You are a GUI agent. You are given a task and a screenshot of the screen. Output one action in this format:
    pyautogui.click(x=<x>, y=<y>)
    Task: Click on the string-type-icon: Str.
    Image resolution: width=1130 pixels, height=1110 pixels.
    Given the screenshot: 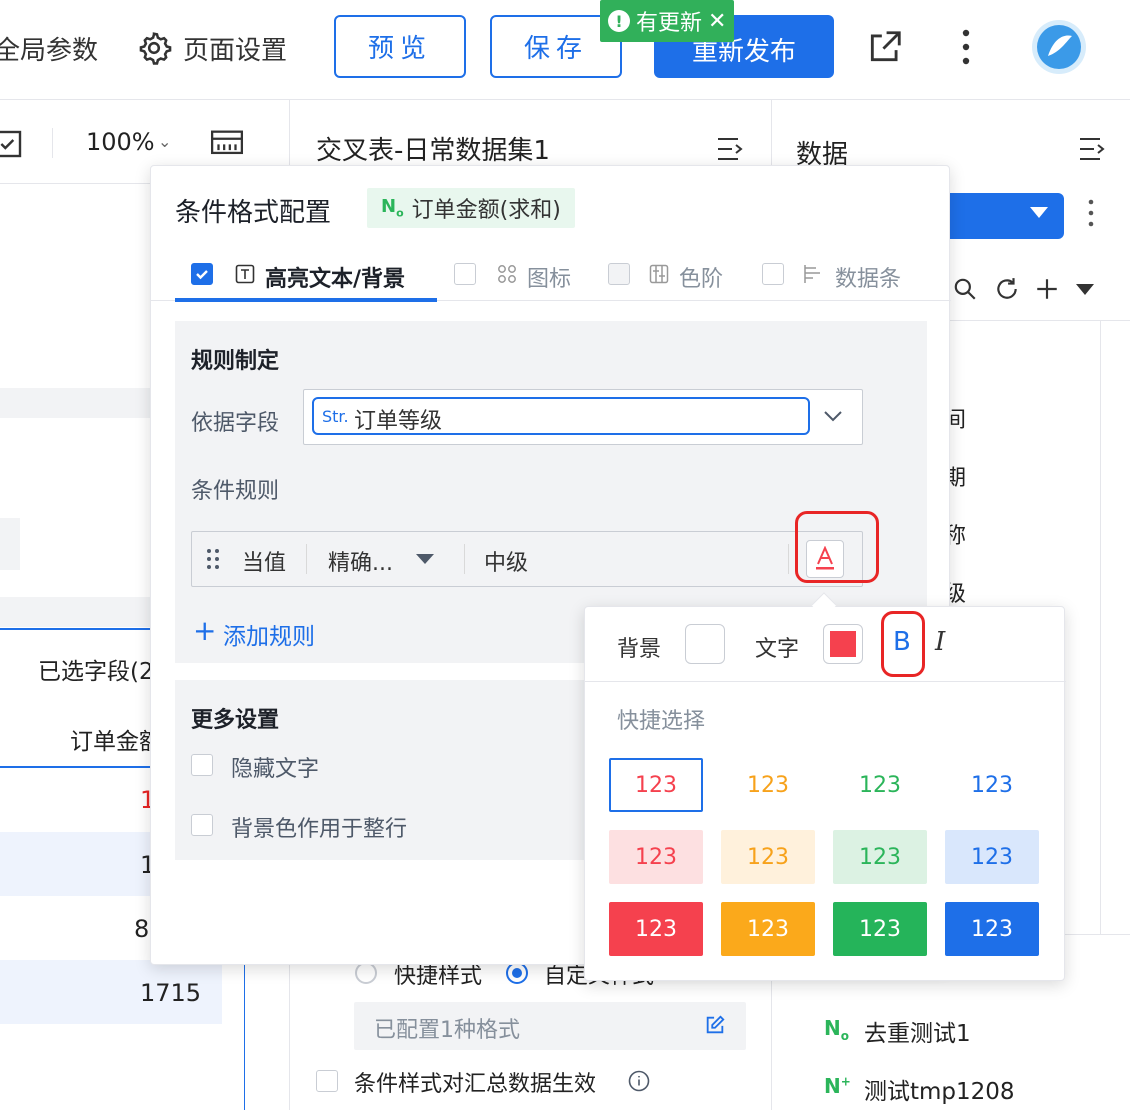 What is the action you would take?
    pyautogui.click(x=335, y=416)
    